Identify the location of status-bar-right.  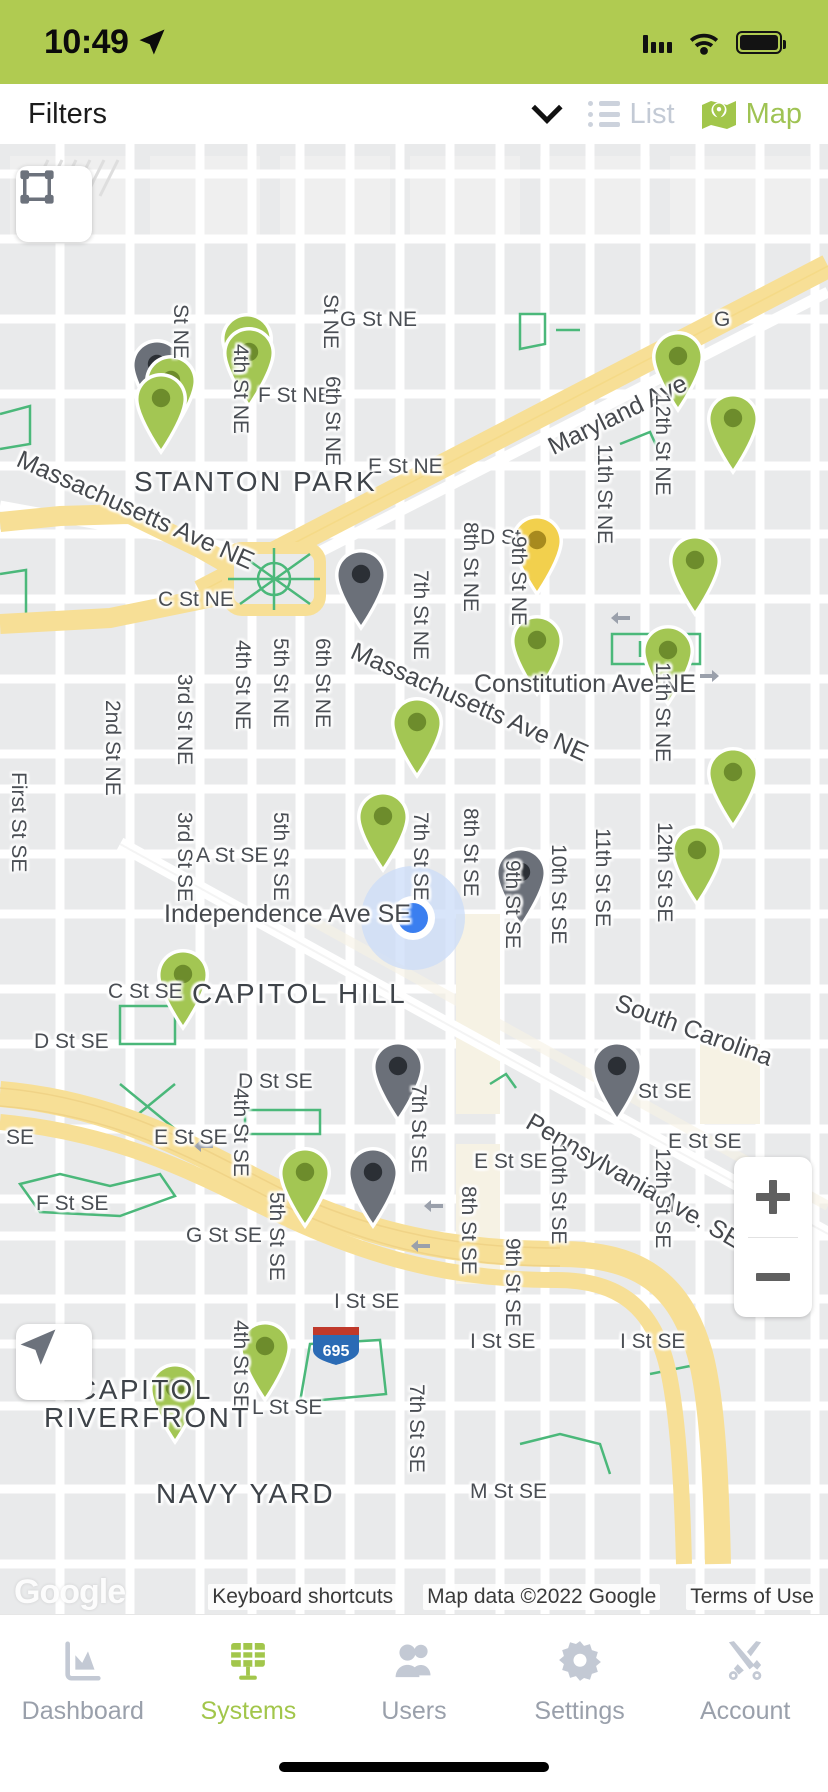
(714, 42).